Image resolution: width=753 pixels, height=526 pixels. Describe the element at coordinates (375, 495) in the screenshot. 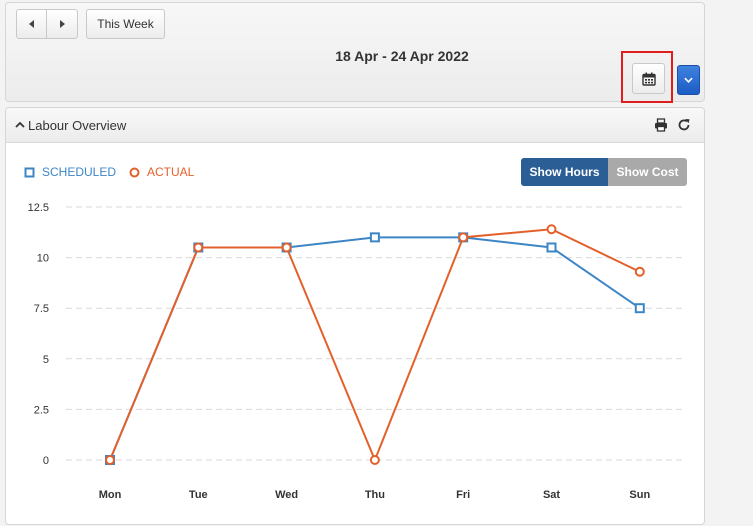

I see `x-tick-label: Thu` at that location.